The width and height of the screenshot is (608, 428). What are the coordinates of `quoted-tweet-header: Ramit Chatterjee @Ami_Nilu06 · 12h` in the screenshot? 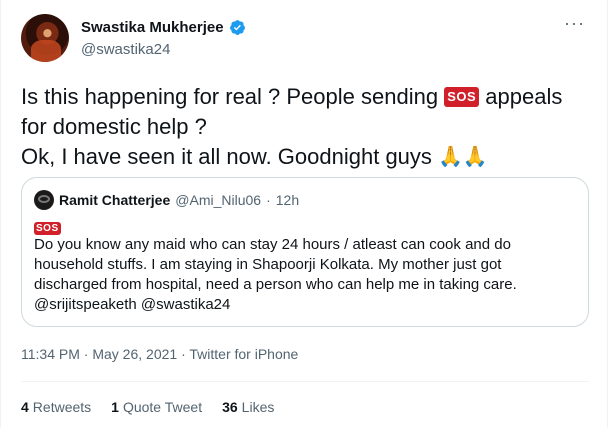 It's located at (166, 200).